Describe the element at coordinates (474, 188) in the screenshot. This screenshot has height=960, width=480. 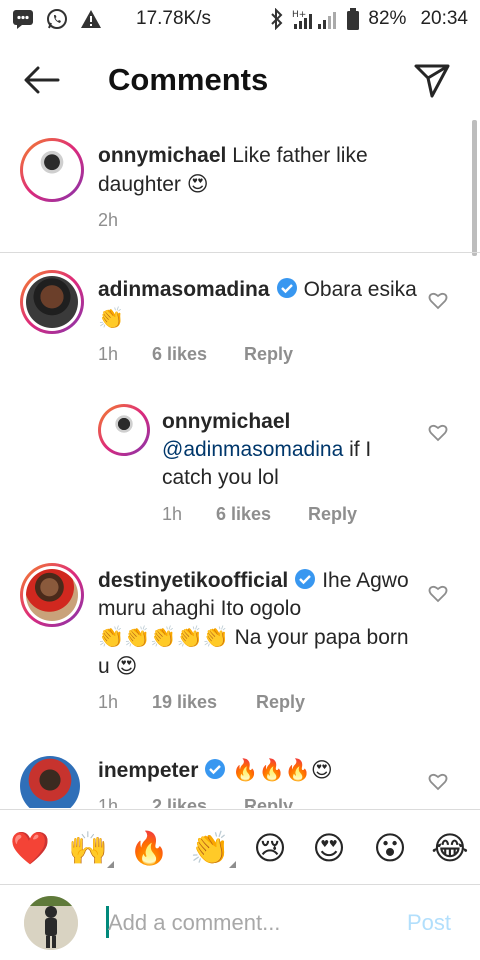
I see `scrollbar` at that location.